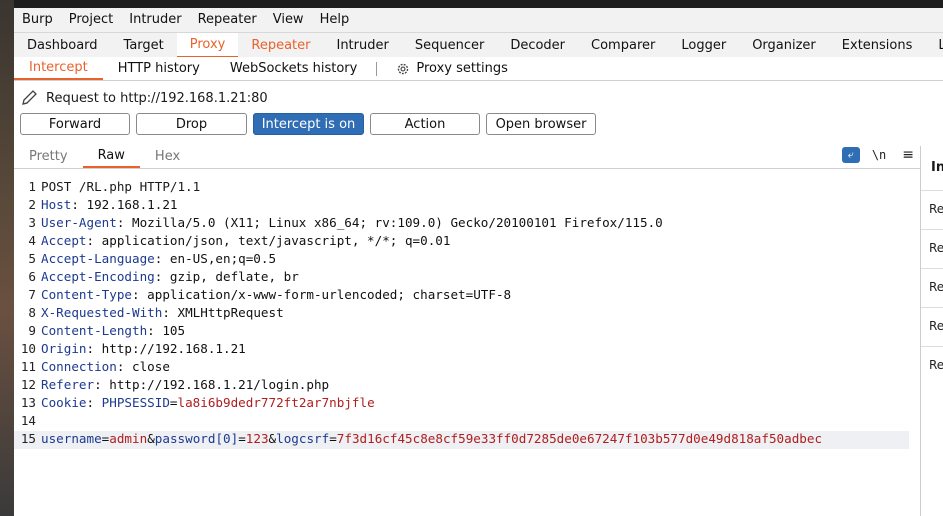  I want to click on proxy-settings-label: Proxy settings, so click(462, 68).